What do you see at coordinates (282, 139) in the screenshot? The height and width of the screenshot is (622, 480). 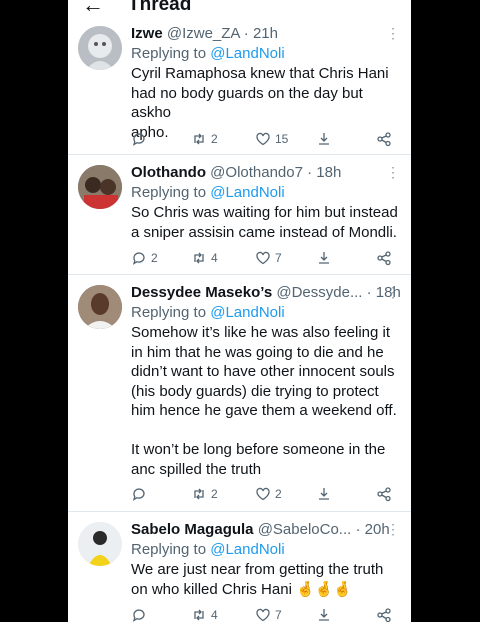 I see `like-count: 15` at bounding box center [282, 139].